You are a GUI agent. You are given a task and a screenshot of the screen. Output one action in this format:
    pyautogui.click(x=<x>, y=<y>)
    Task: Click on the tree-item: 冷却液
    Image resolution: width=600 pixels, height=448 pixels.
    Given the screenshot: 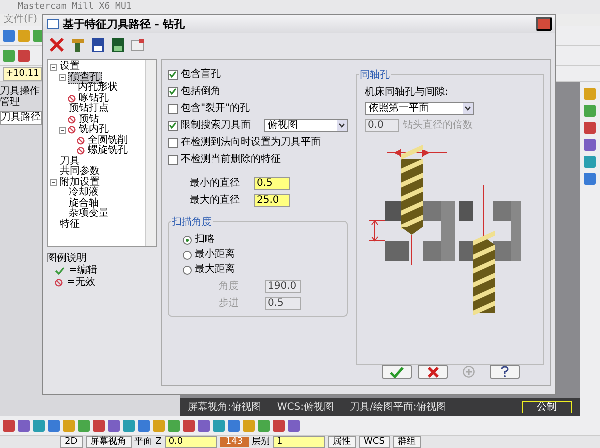 What is the action you would take?
    pyautogui.click(x=84, y=193)
    